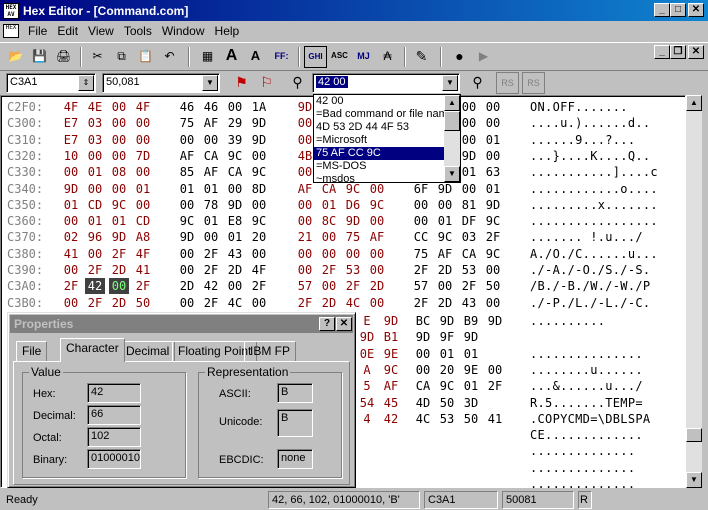 This screenshot has height=510, width=708. What do you see at coordinates (590, 303) in the screenshot?
I see `ascii-column: ./-P./L./-L./-C.` at bounding box center [590, 303].